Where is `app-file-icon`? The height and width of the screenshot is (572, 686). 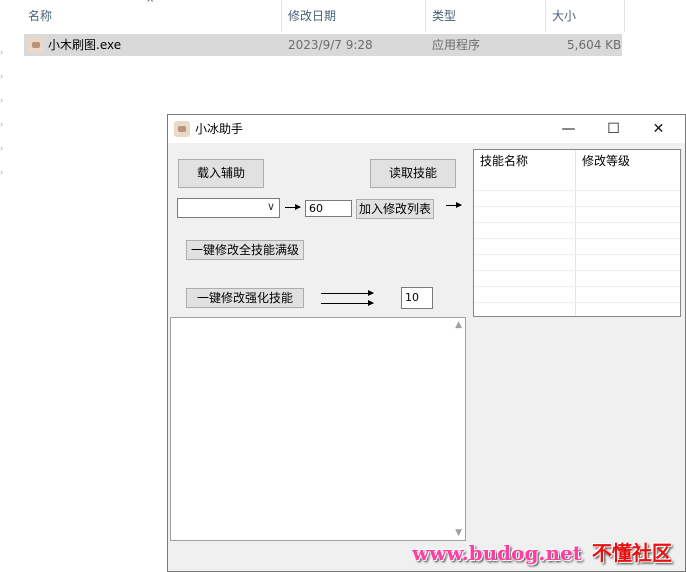 app-file-icon is located at coordinates (36, 45).